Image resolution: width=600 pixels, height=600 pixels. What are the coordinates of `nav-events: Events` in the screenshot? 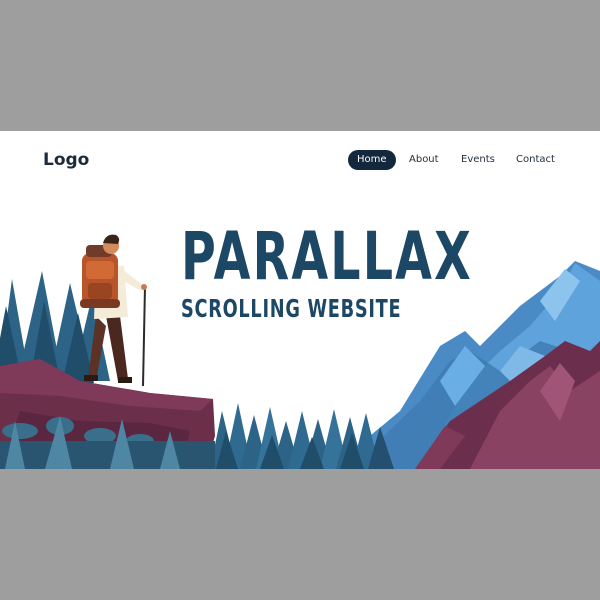 It's located at (478, 160).